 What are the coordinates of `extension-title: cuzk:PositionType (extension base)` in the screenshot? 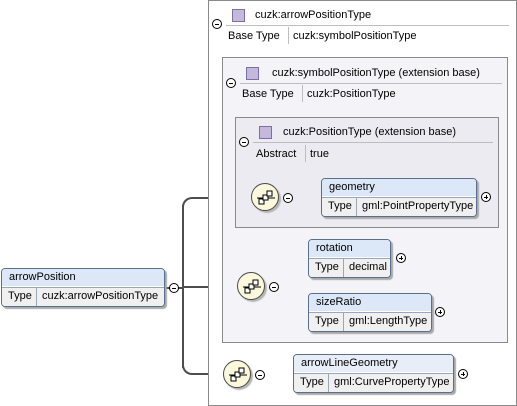 It's located at (370, 132).